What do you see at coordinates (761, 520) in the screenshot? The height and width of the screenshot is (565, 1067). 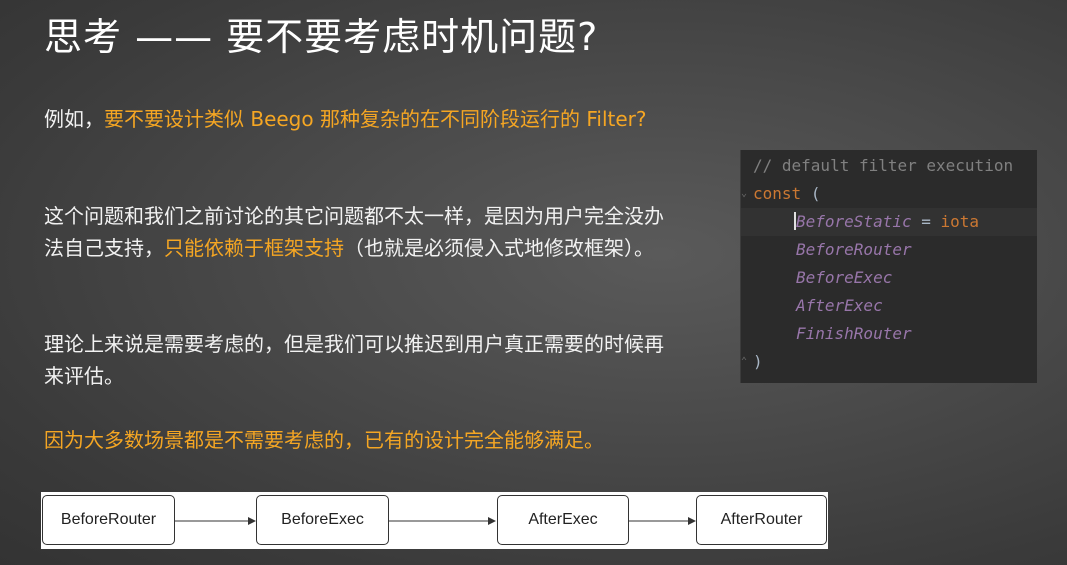 I see `flow-node-after-router: AfterRouter` at bounding box center [761, 520].